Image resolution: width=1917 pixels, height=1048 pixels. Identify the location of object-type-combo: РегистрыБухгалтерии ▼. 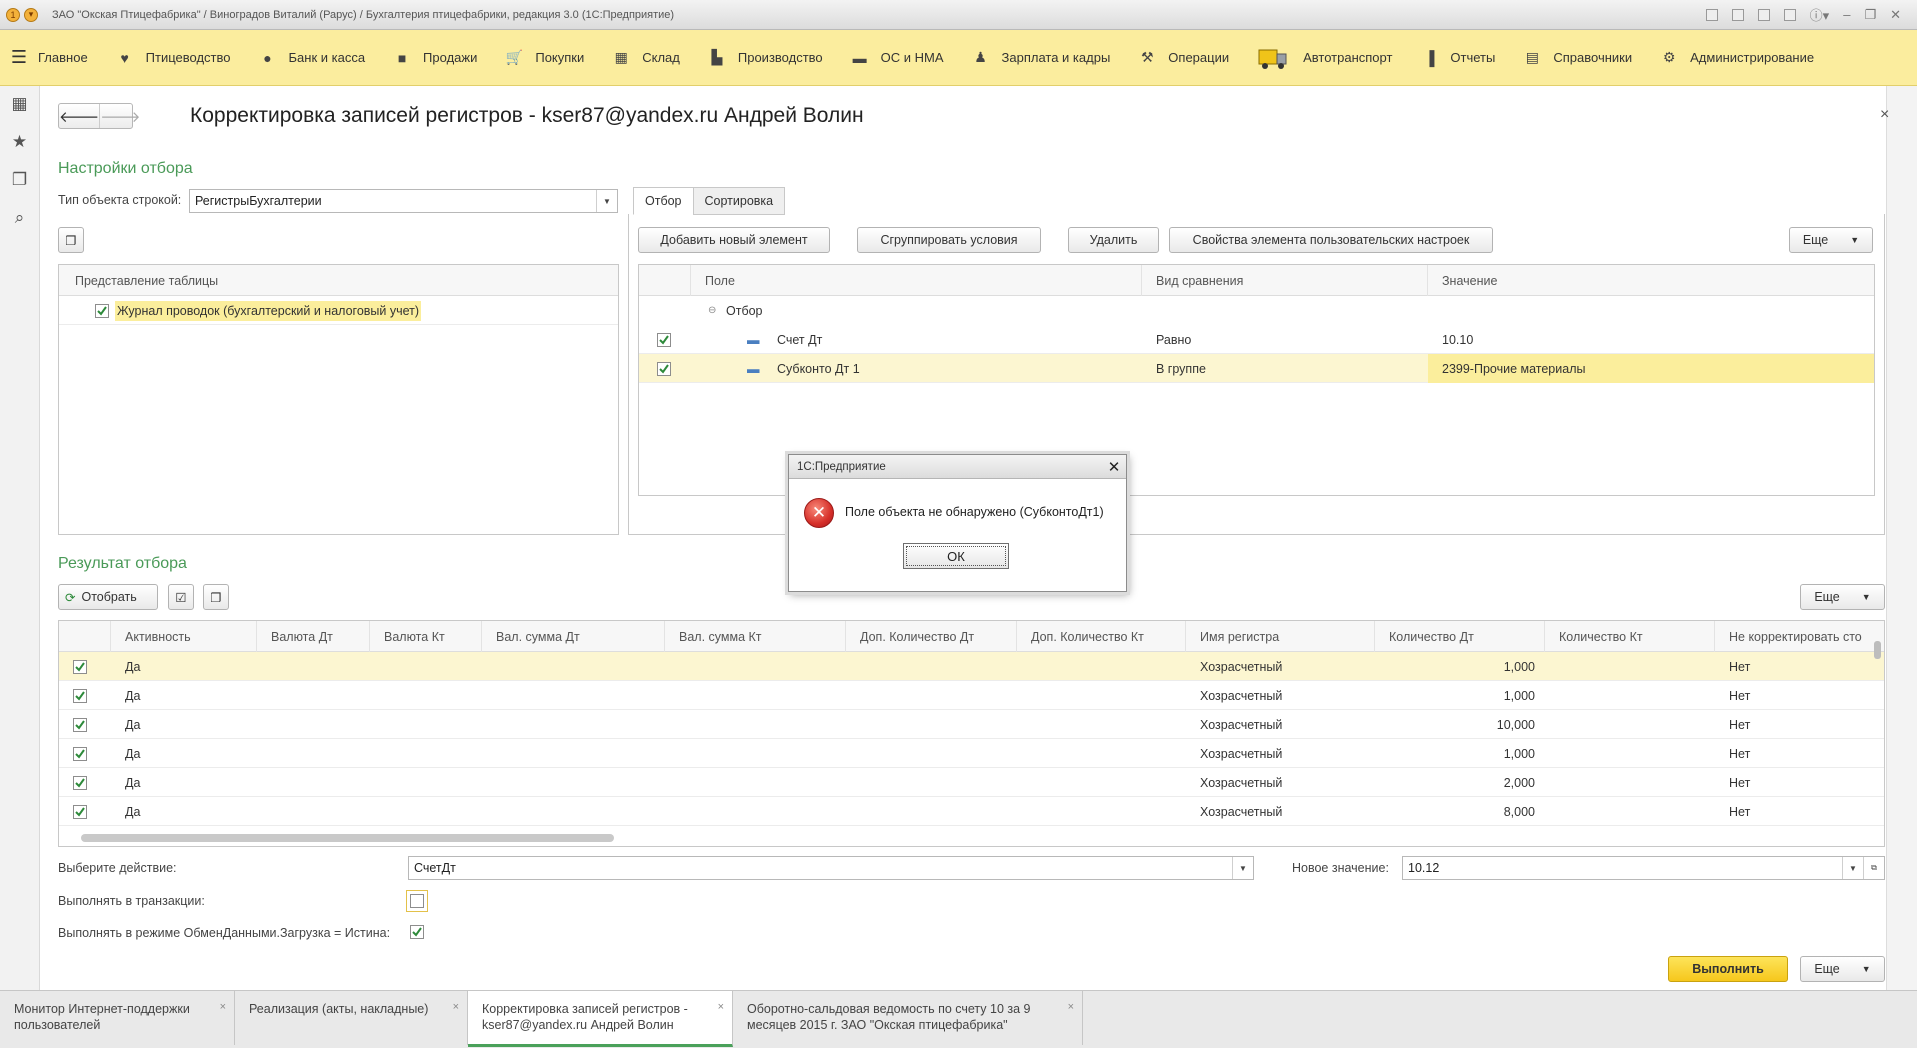
(403, 201).